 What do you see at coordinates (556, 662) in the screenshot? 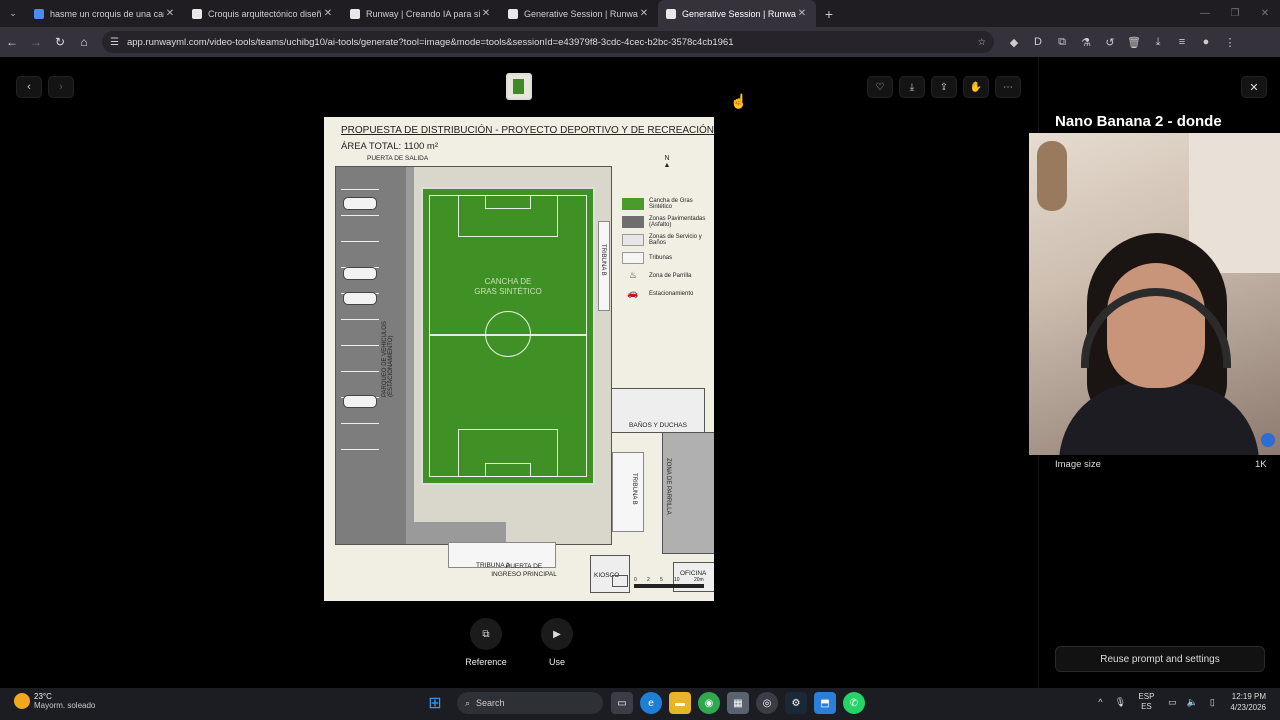
I see `use-label: Use` at bounding box center [556, 662].